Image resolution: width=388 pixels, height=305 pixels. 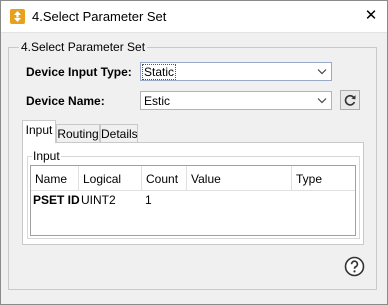 I want to click on tab-input: Input, so click(x=39, y=131).